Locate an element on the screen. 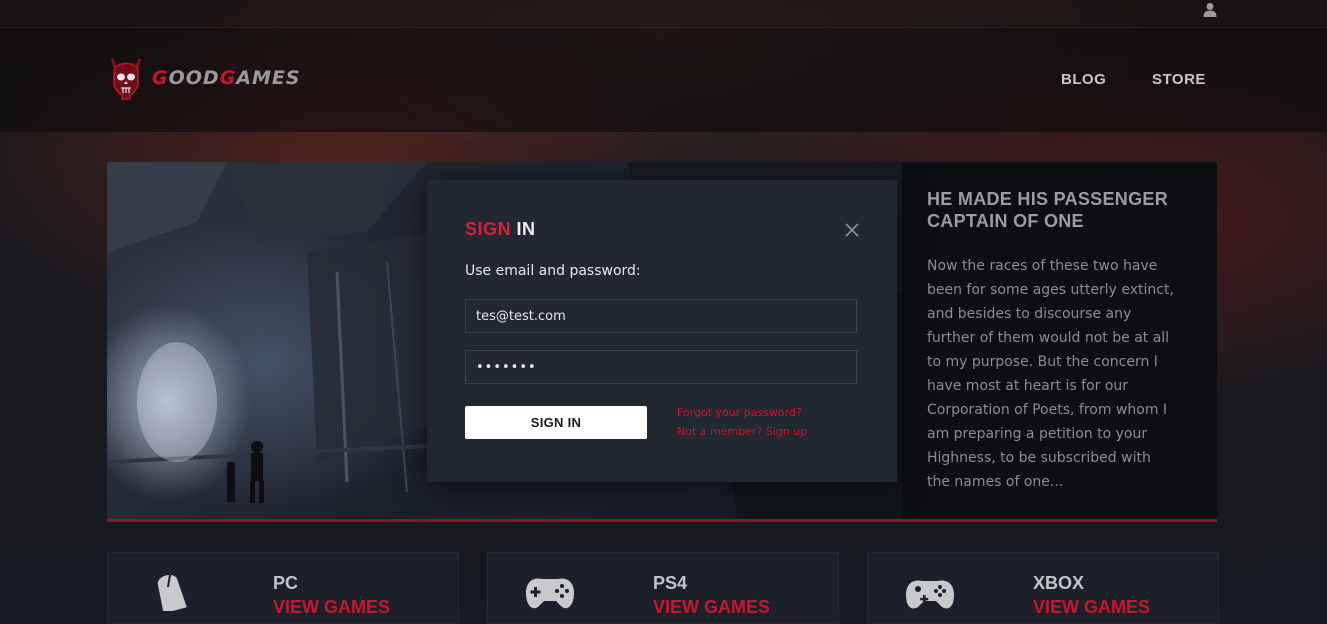 The image size is (1327, 624). platform-card-xbox: XBOX VIEW GAMES is located at coordinates (1043, 588).